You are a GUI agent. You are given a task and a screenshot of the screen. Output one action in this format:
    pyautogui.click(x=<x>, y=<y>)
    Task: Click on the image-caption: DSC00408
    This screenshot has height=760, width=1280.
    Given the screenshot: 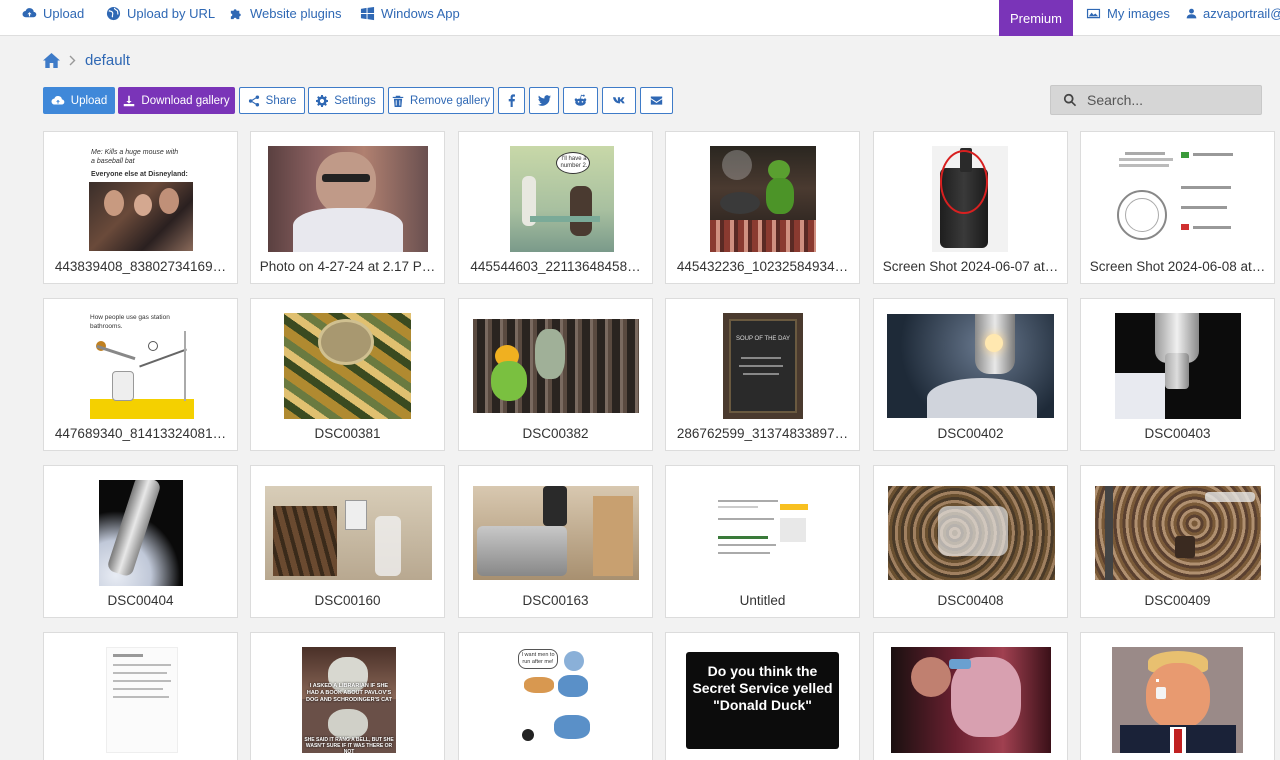 What is the action you would take?
    pyautogui.click(x=970, y=600)
    